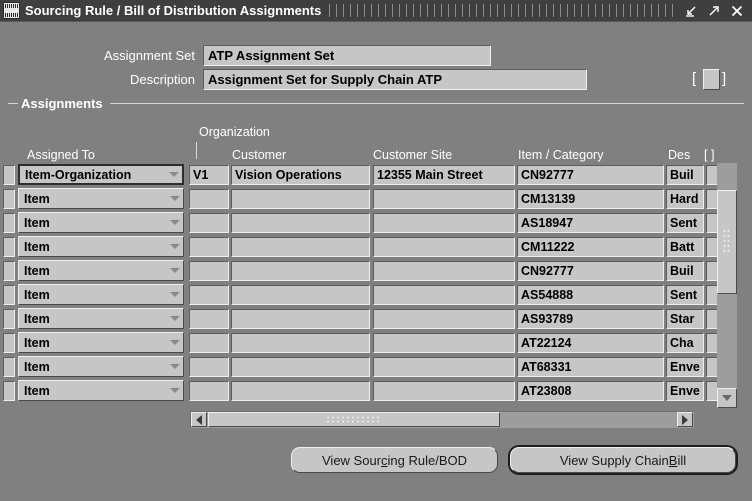  I want to click on maximize-button, so click(714, 11).